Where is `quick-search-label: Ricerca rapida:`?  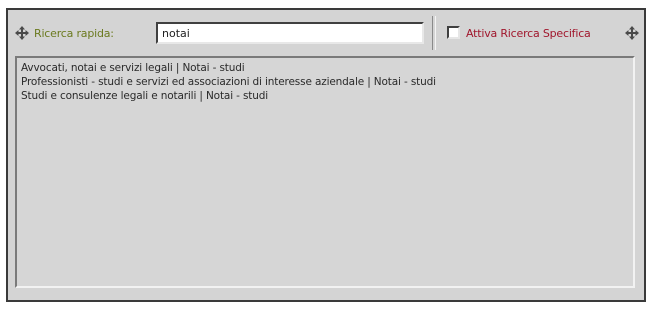
quick-search-label: Ricerca rapida: is located at coordinates (74, 33).